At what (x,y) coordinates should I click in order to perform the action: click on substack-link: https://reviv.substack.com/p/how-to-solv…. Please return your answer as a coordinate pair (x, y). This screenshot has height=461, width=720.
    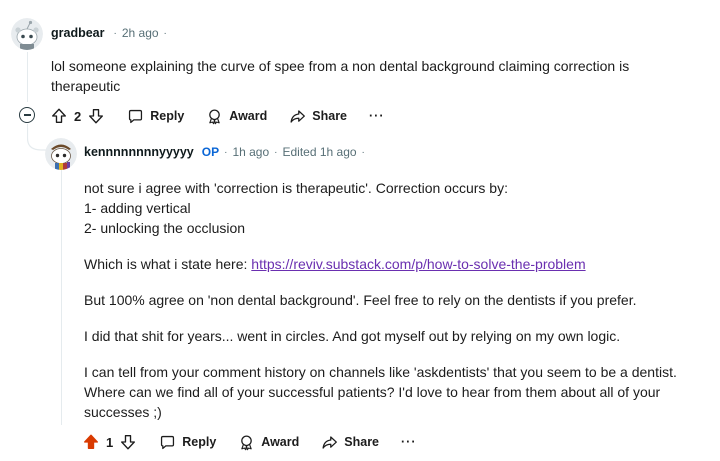
    Looking at the image, I should click on (418, 264).